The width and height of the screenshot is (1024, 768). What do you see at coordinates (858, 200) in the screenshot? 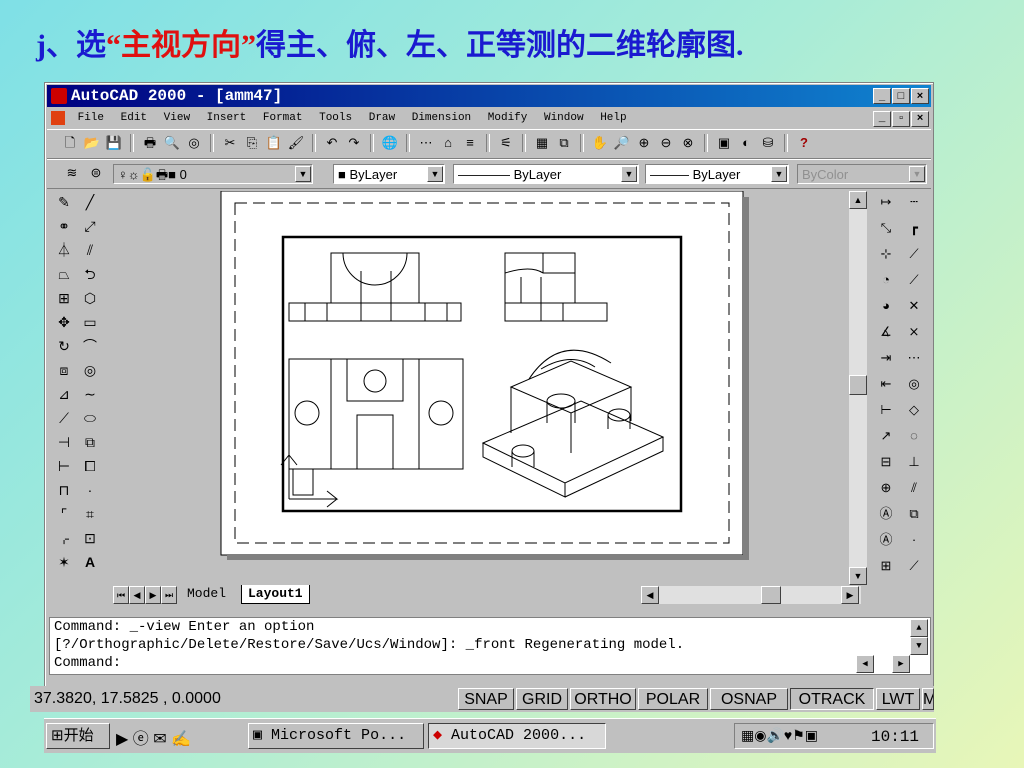
I see `scroll-up-button: ▲` at bounding box center [858, 200].